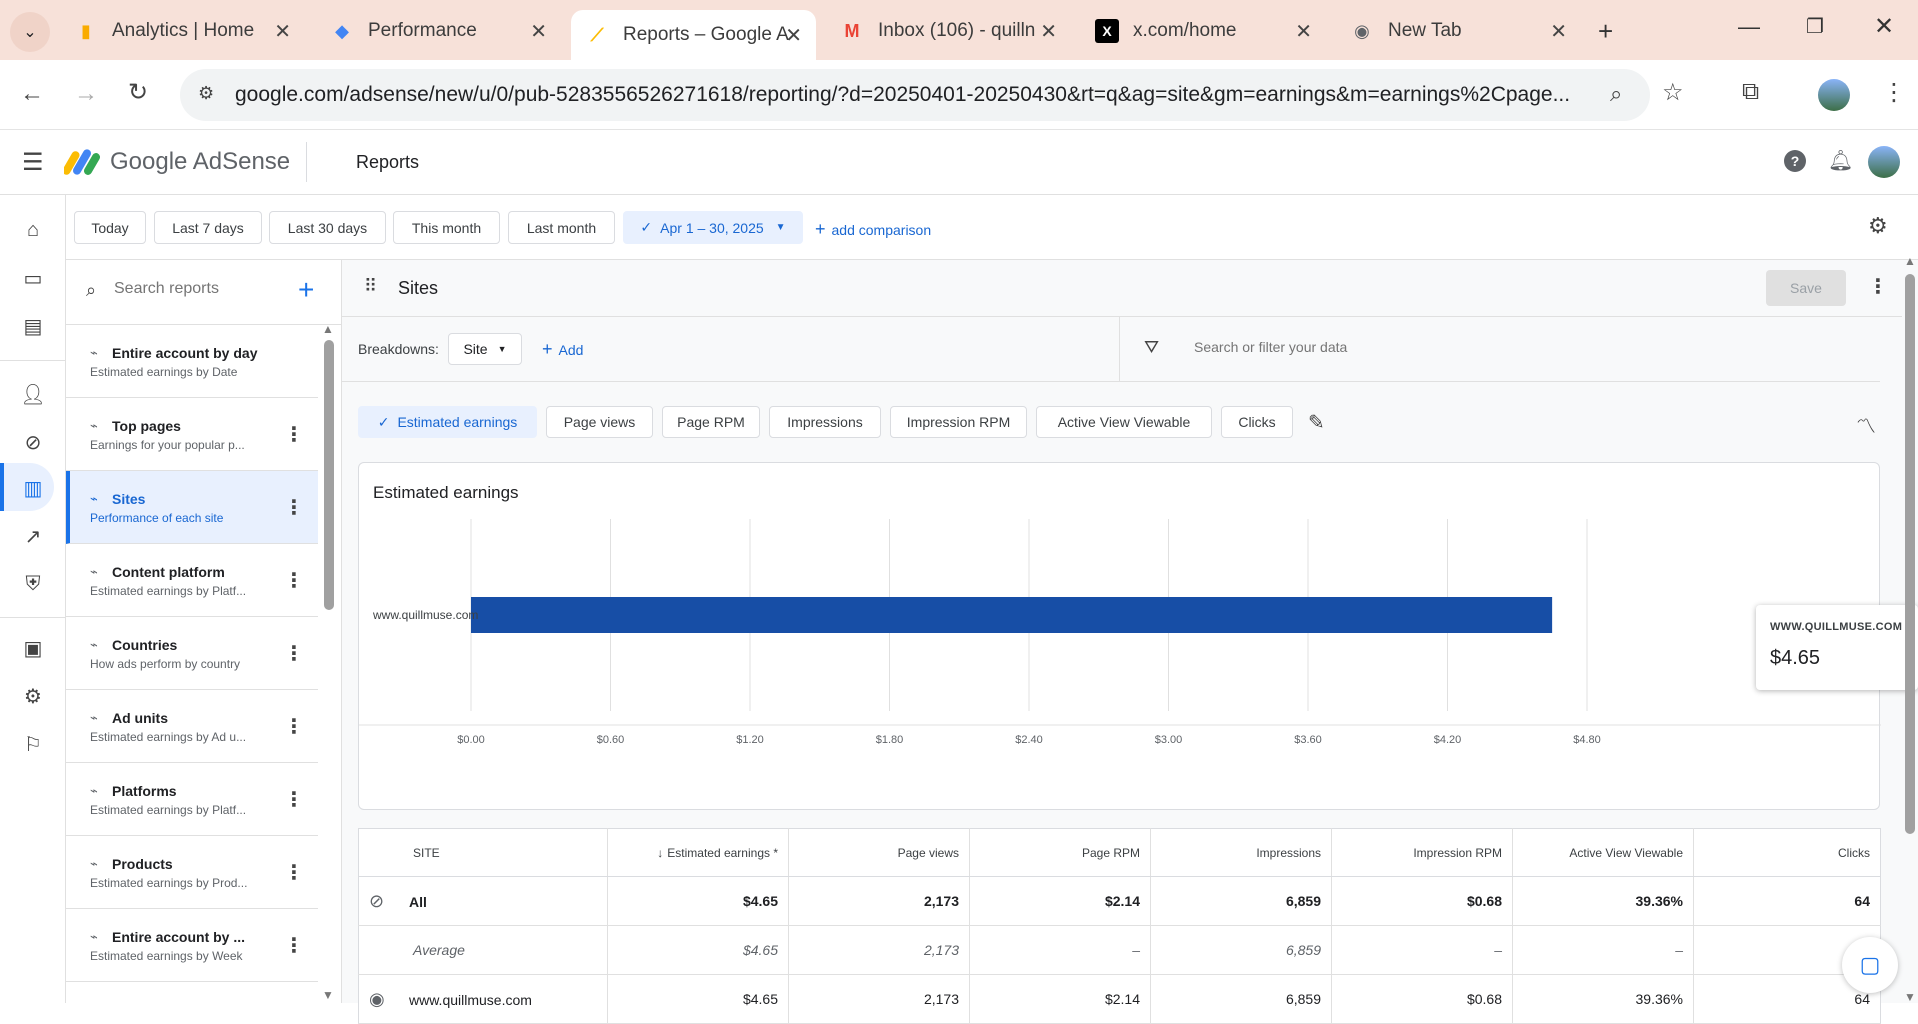  Describe the element at coordinates (206, 93) in the screenshot. I see `site-info-icon: ⚙` at that location.